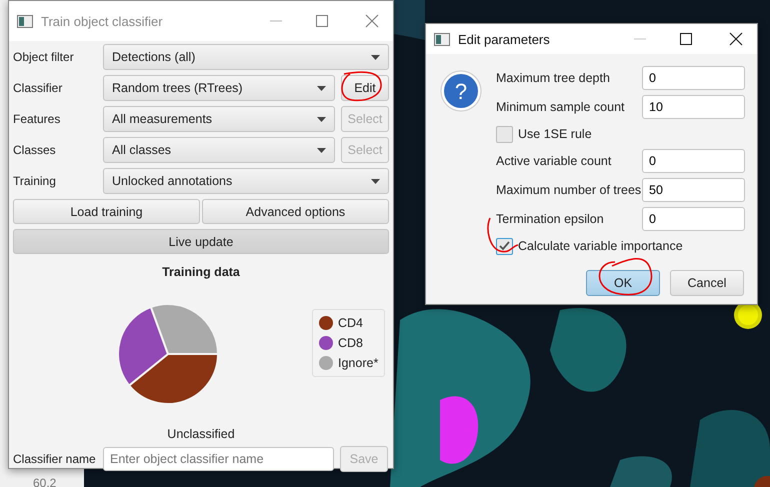 This screenshot has height=487, width=770. I want to click on field-label: Maximum number of trees, so click(569, 190).